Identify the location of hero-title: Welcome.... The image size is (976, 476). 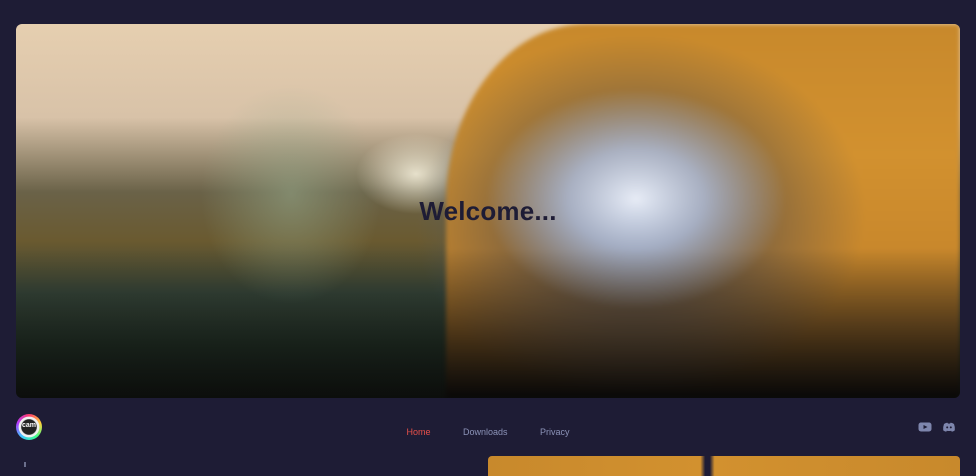
(488, 211).